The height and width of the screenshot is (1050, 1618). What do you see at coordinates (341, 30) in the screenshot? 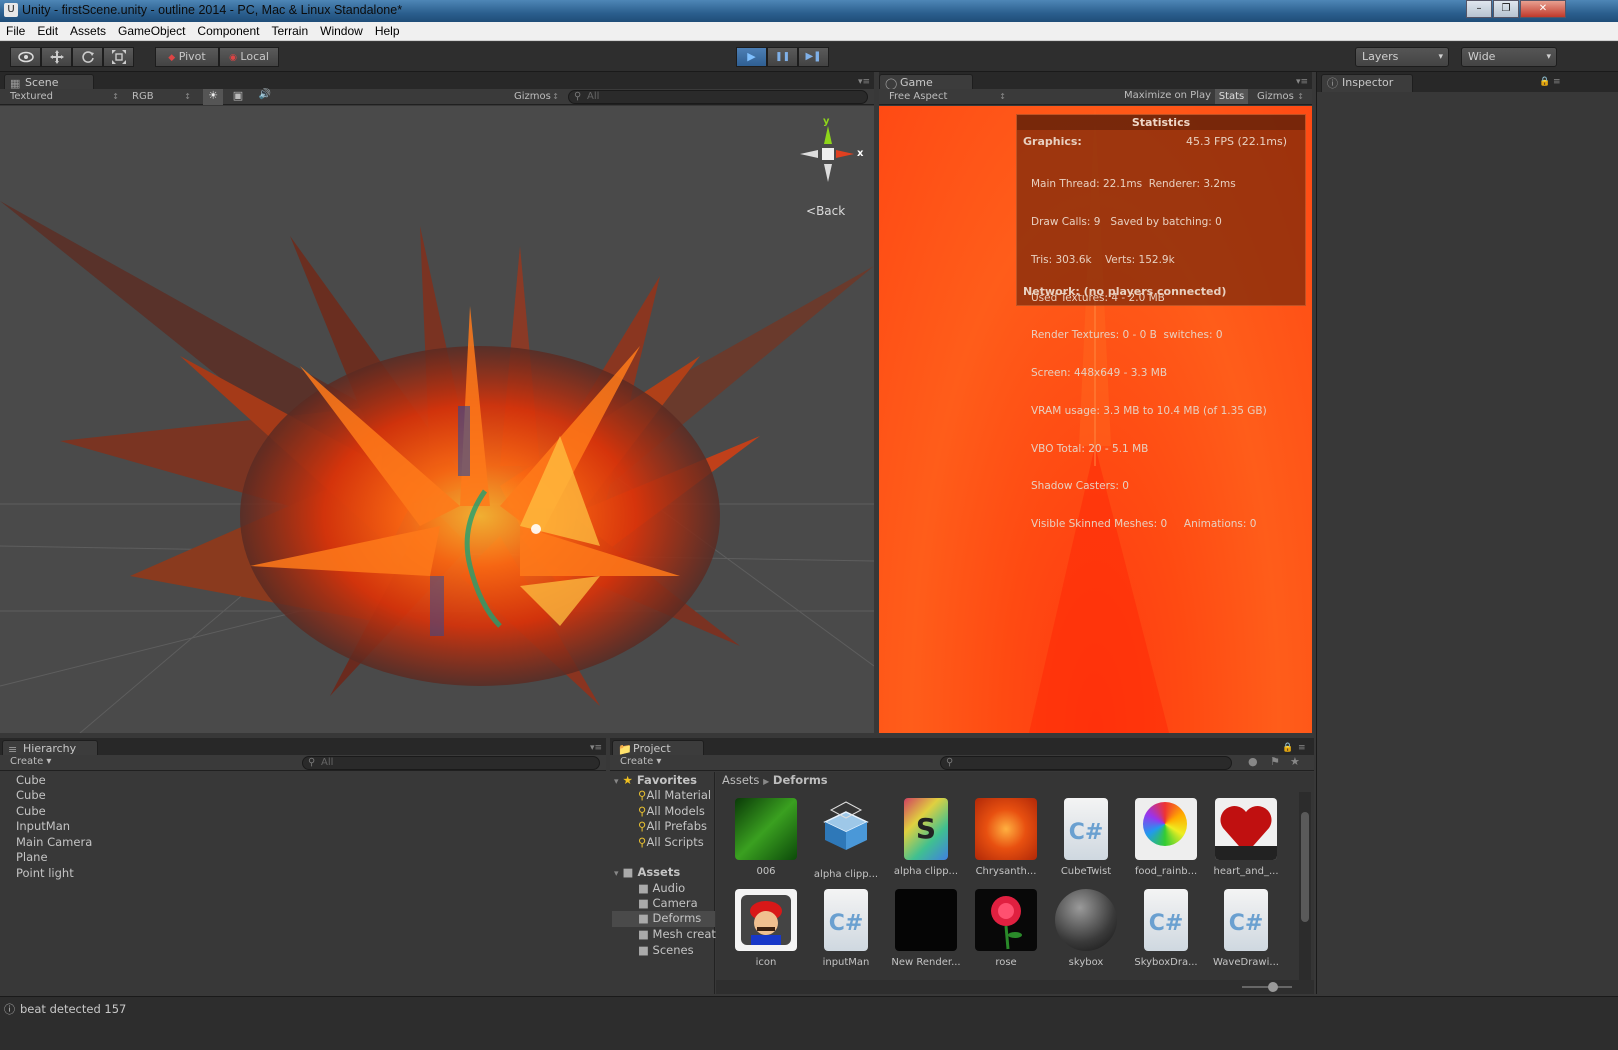
I see `menu-window: Window` at bounding box center [341, 30].